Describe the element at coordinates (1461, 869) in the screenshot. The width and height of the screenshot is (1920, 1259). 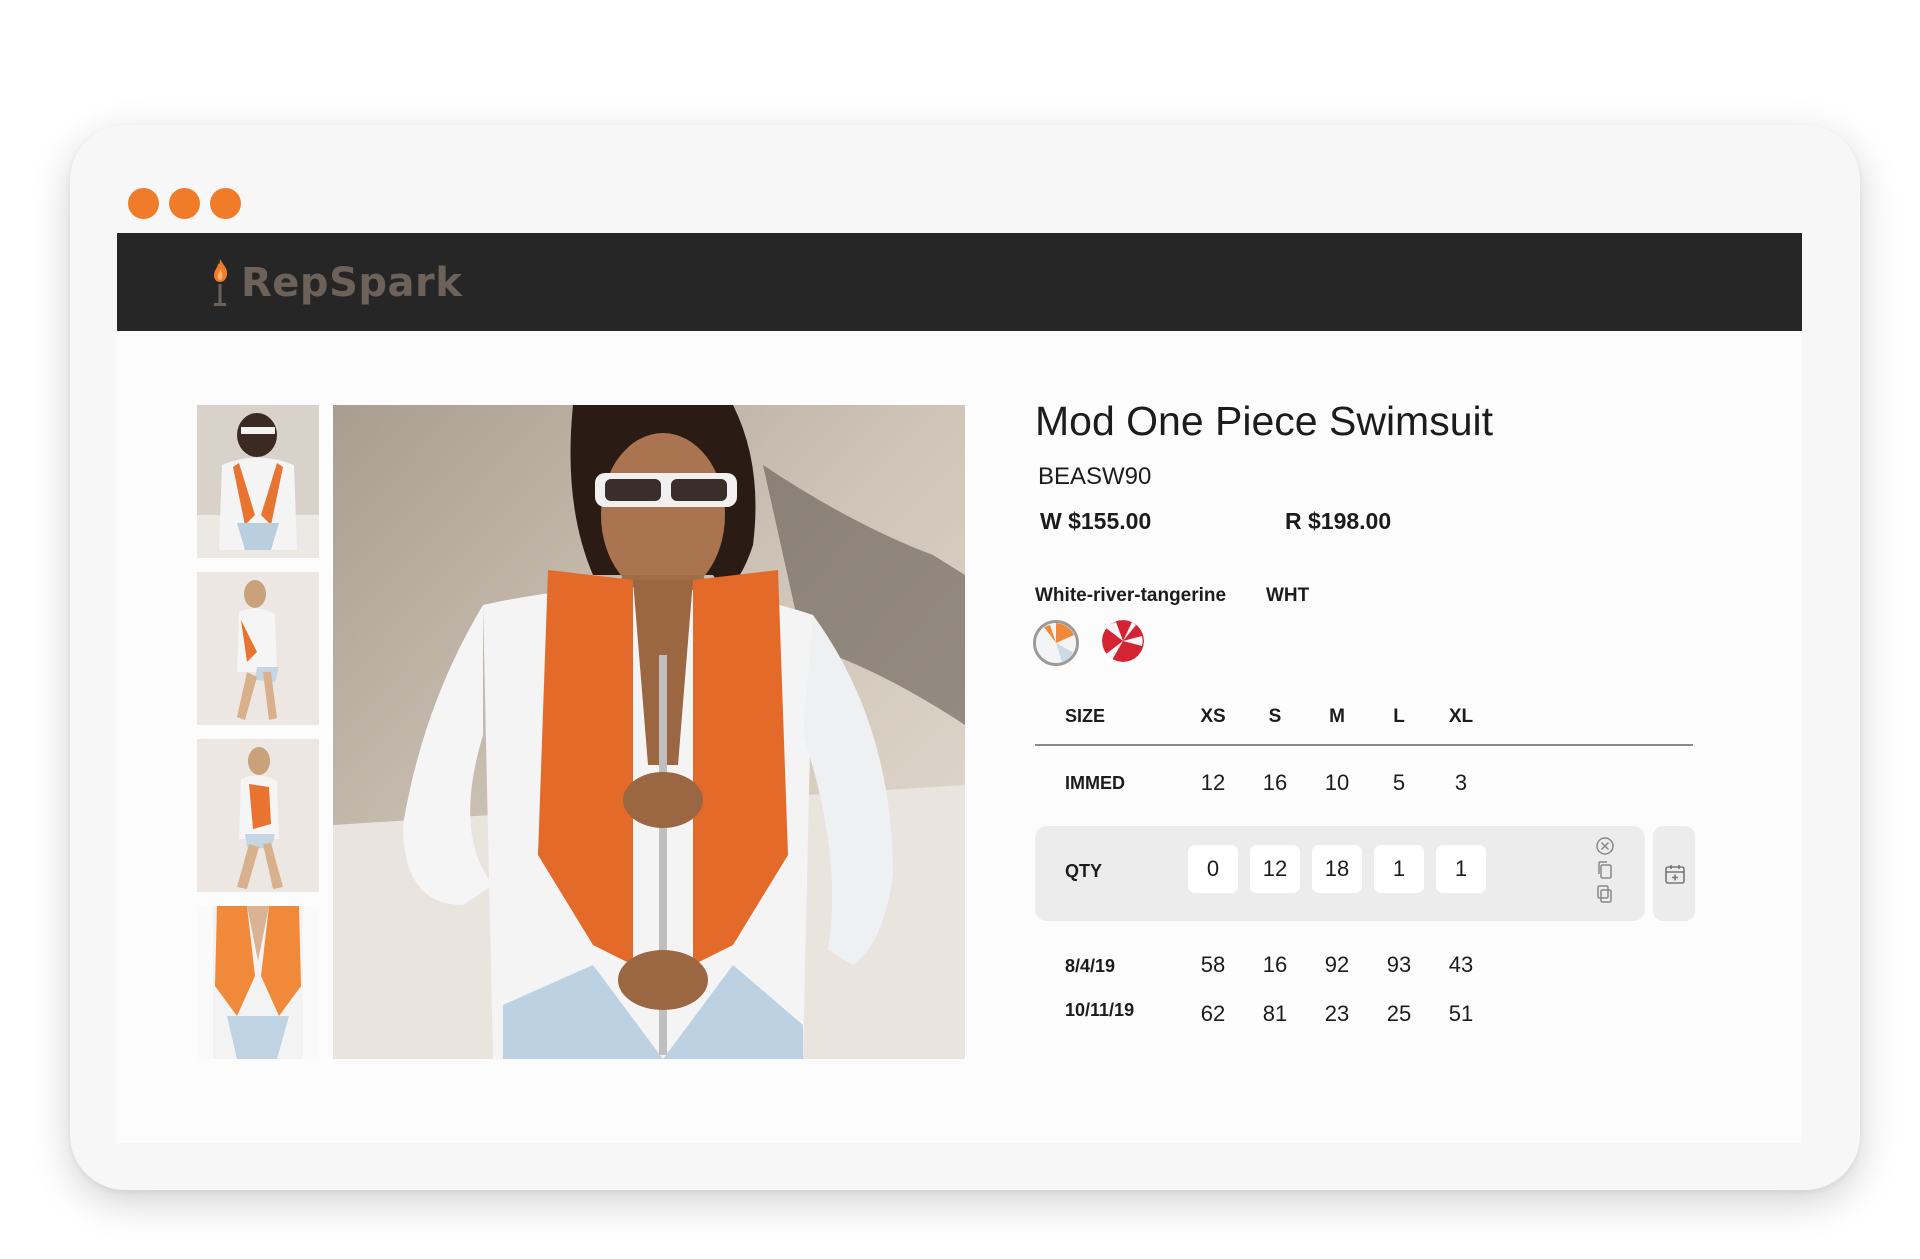
I see `qty-input-xl: 1` at that location.